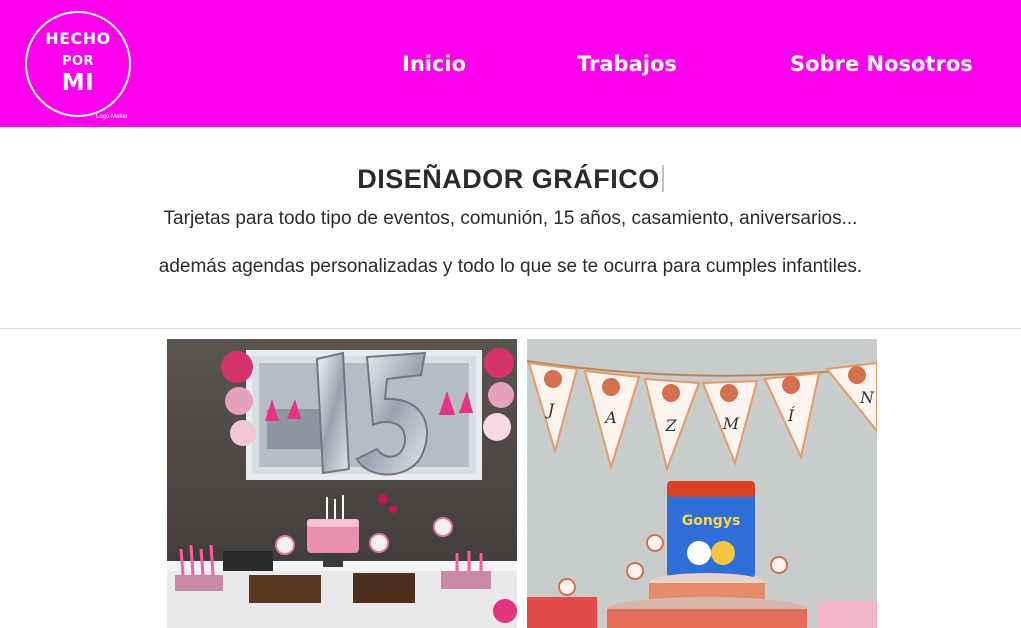 This screenshot has width=1021, height=628. I want to click on nav-link-trabajos: Trabajos, so click(627, 64).